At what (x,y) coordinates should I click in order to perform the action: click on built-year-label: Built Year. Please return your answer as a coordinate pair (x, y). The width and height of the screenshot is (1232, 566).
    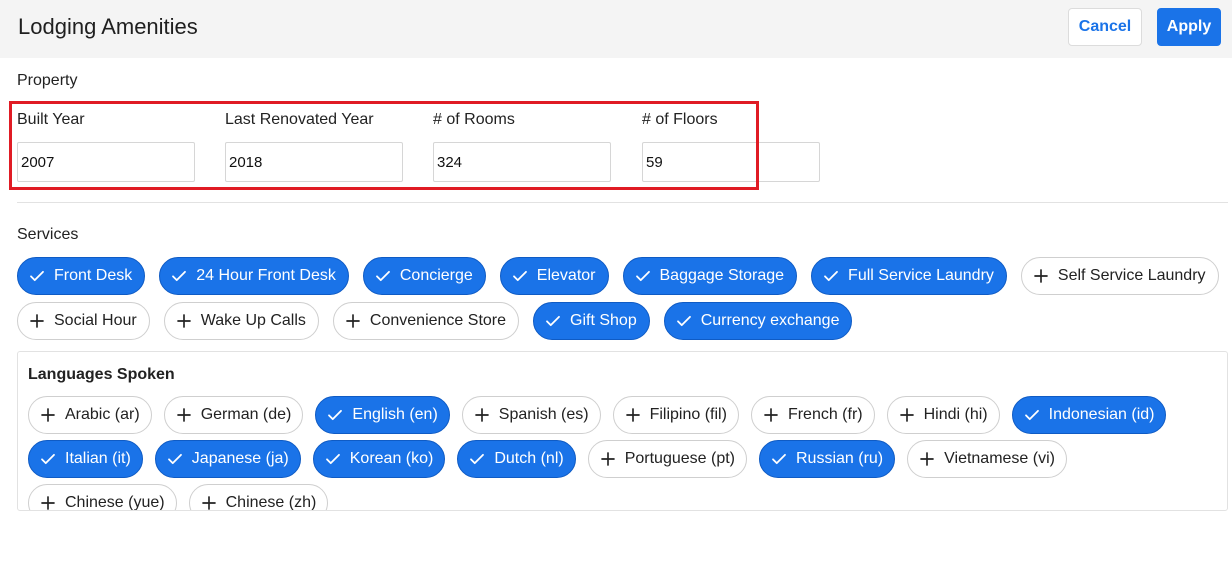
    Looking at the image, I should click on (51, 119).